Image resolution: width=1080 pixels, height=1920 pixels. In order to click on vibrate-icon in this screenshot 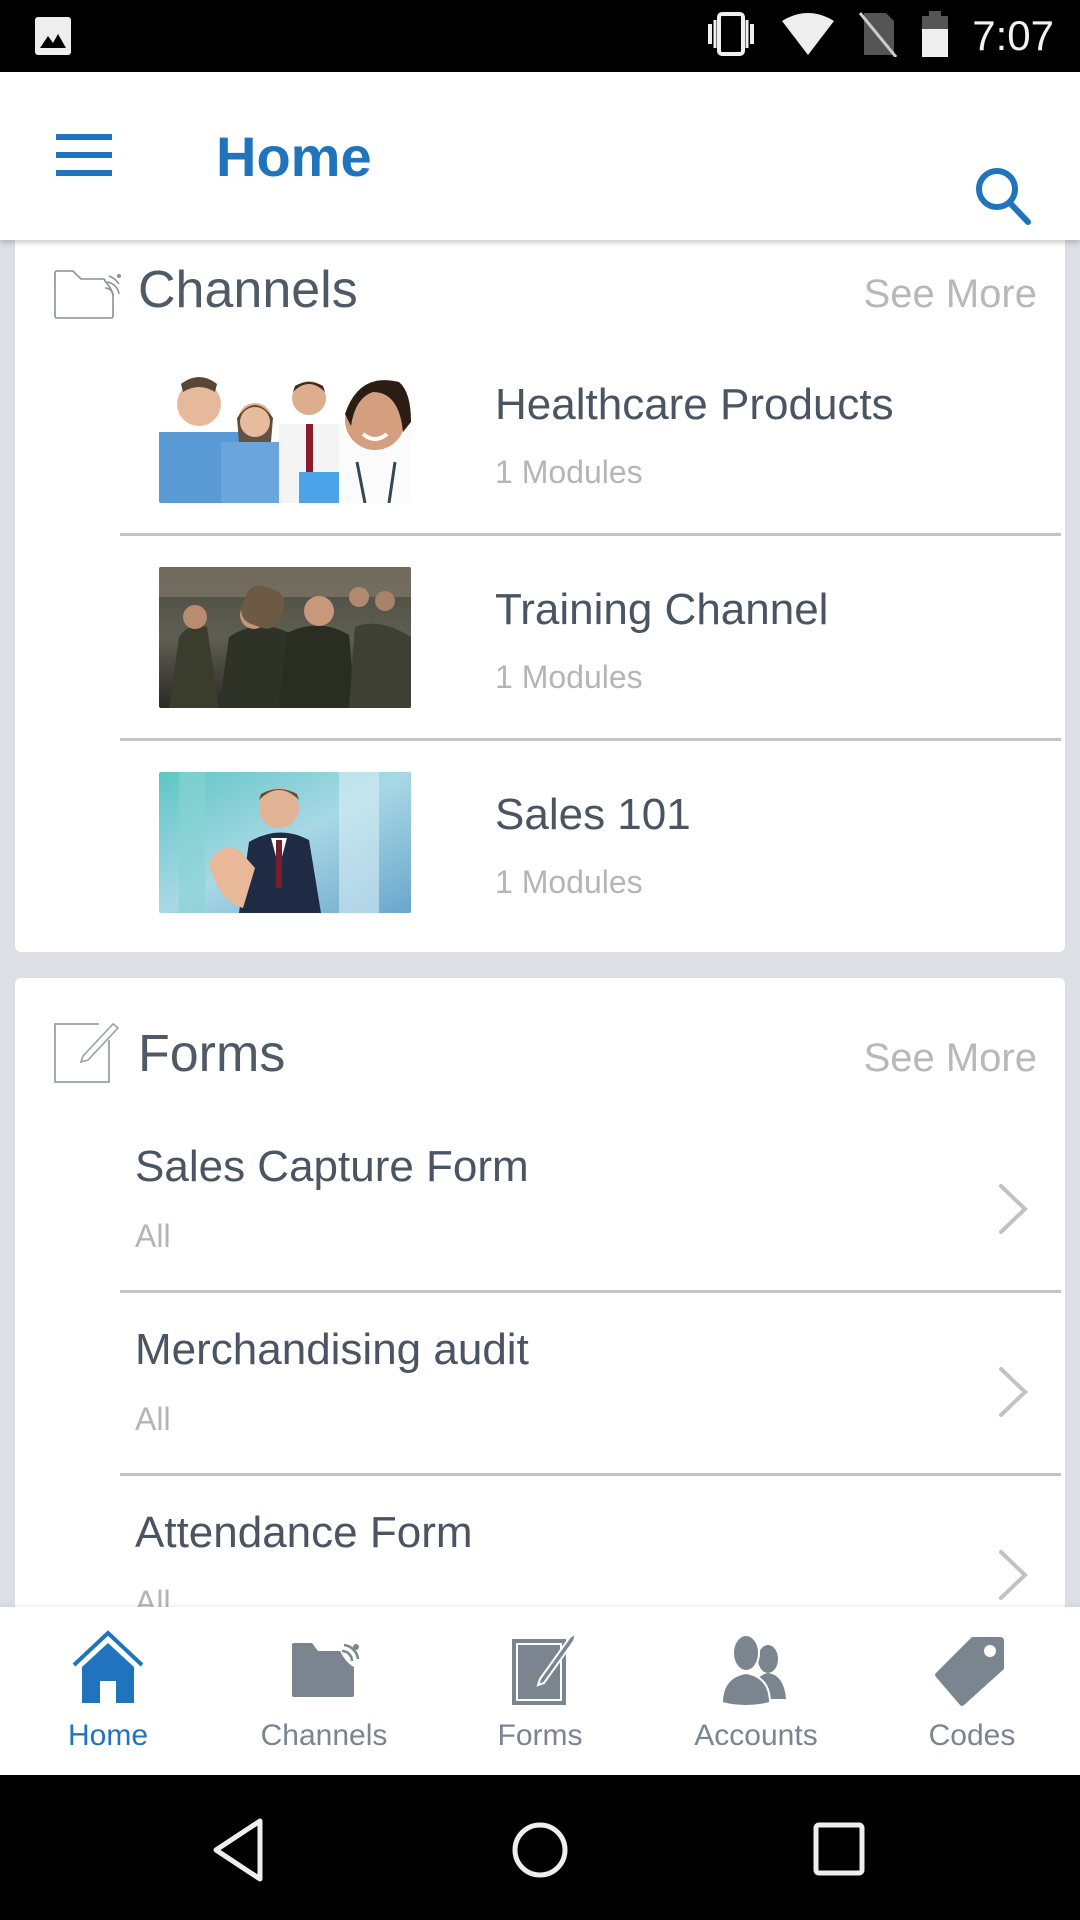, I will do `click(731, 36)`.